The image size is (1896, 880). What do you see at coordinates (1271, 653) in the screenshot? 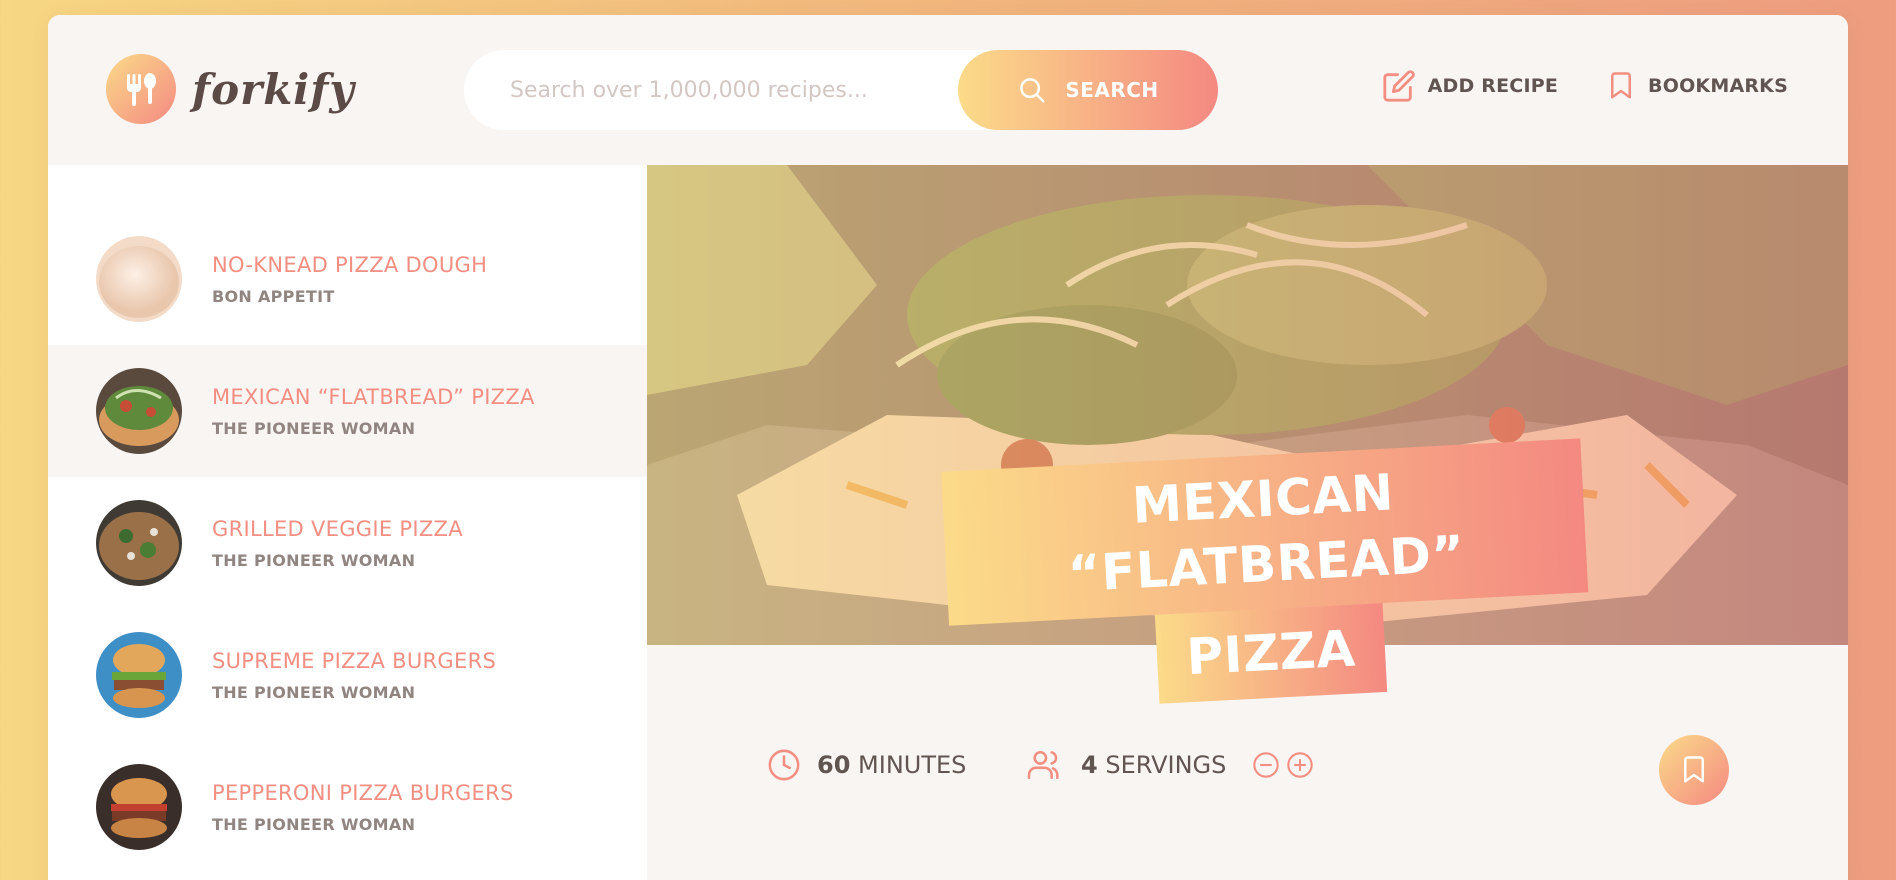
I see `recipe-title-line2: PIZZA` at bounding box center [1271, 653].